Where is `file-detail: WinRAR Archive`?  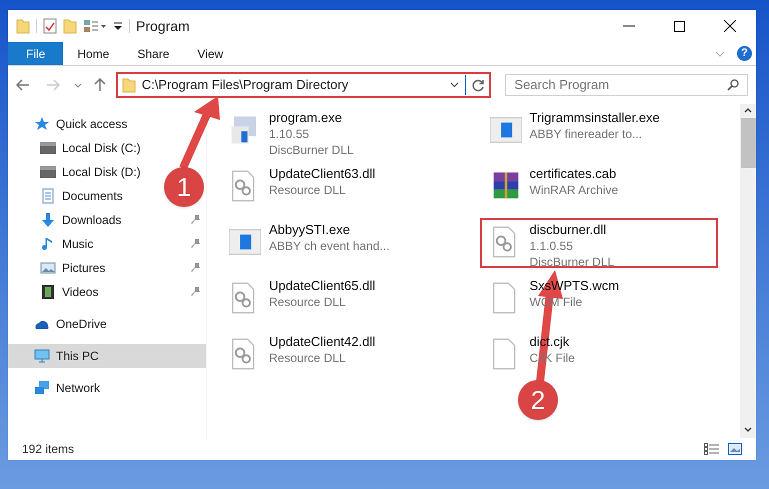
file-detail: WinRAR Archive is located at coordinates (574, 190).